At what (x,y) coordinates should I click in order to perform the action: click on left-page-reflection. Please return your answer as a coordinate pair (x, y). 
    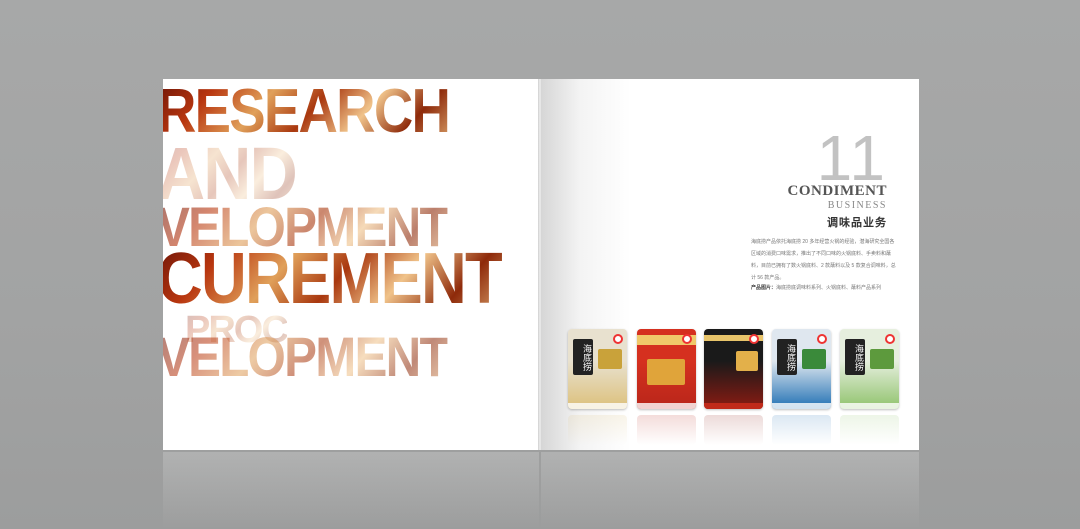
    Looking at the image, I should click on (351, 490).